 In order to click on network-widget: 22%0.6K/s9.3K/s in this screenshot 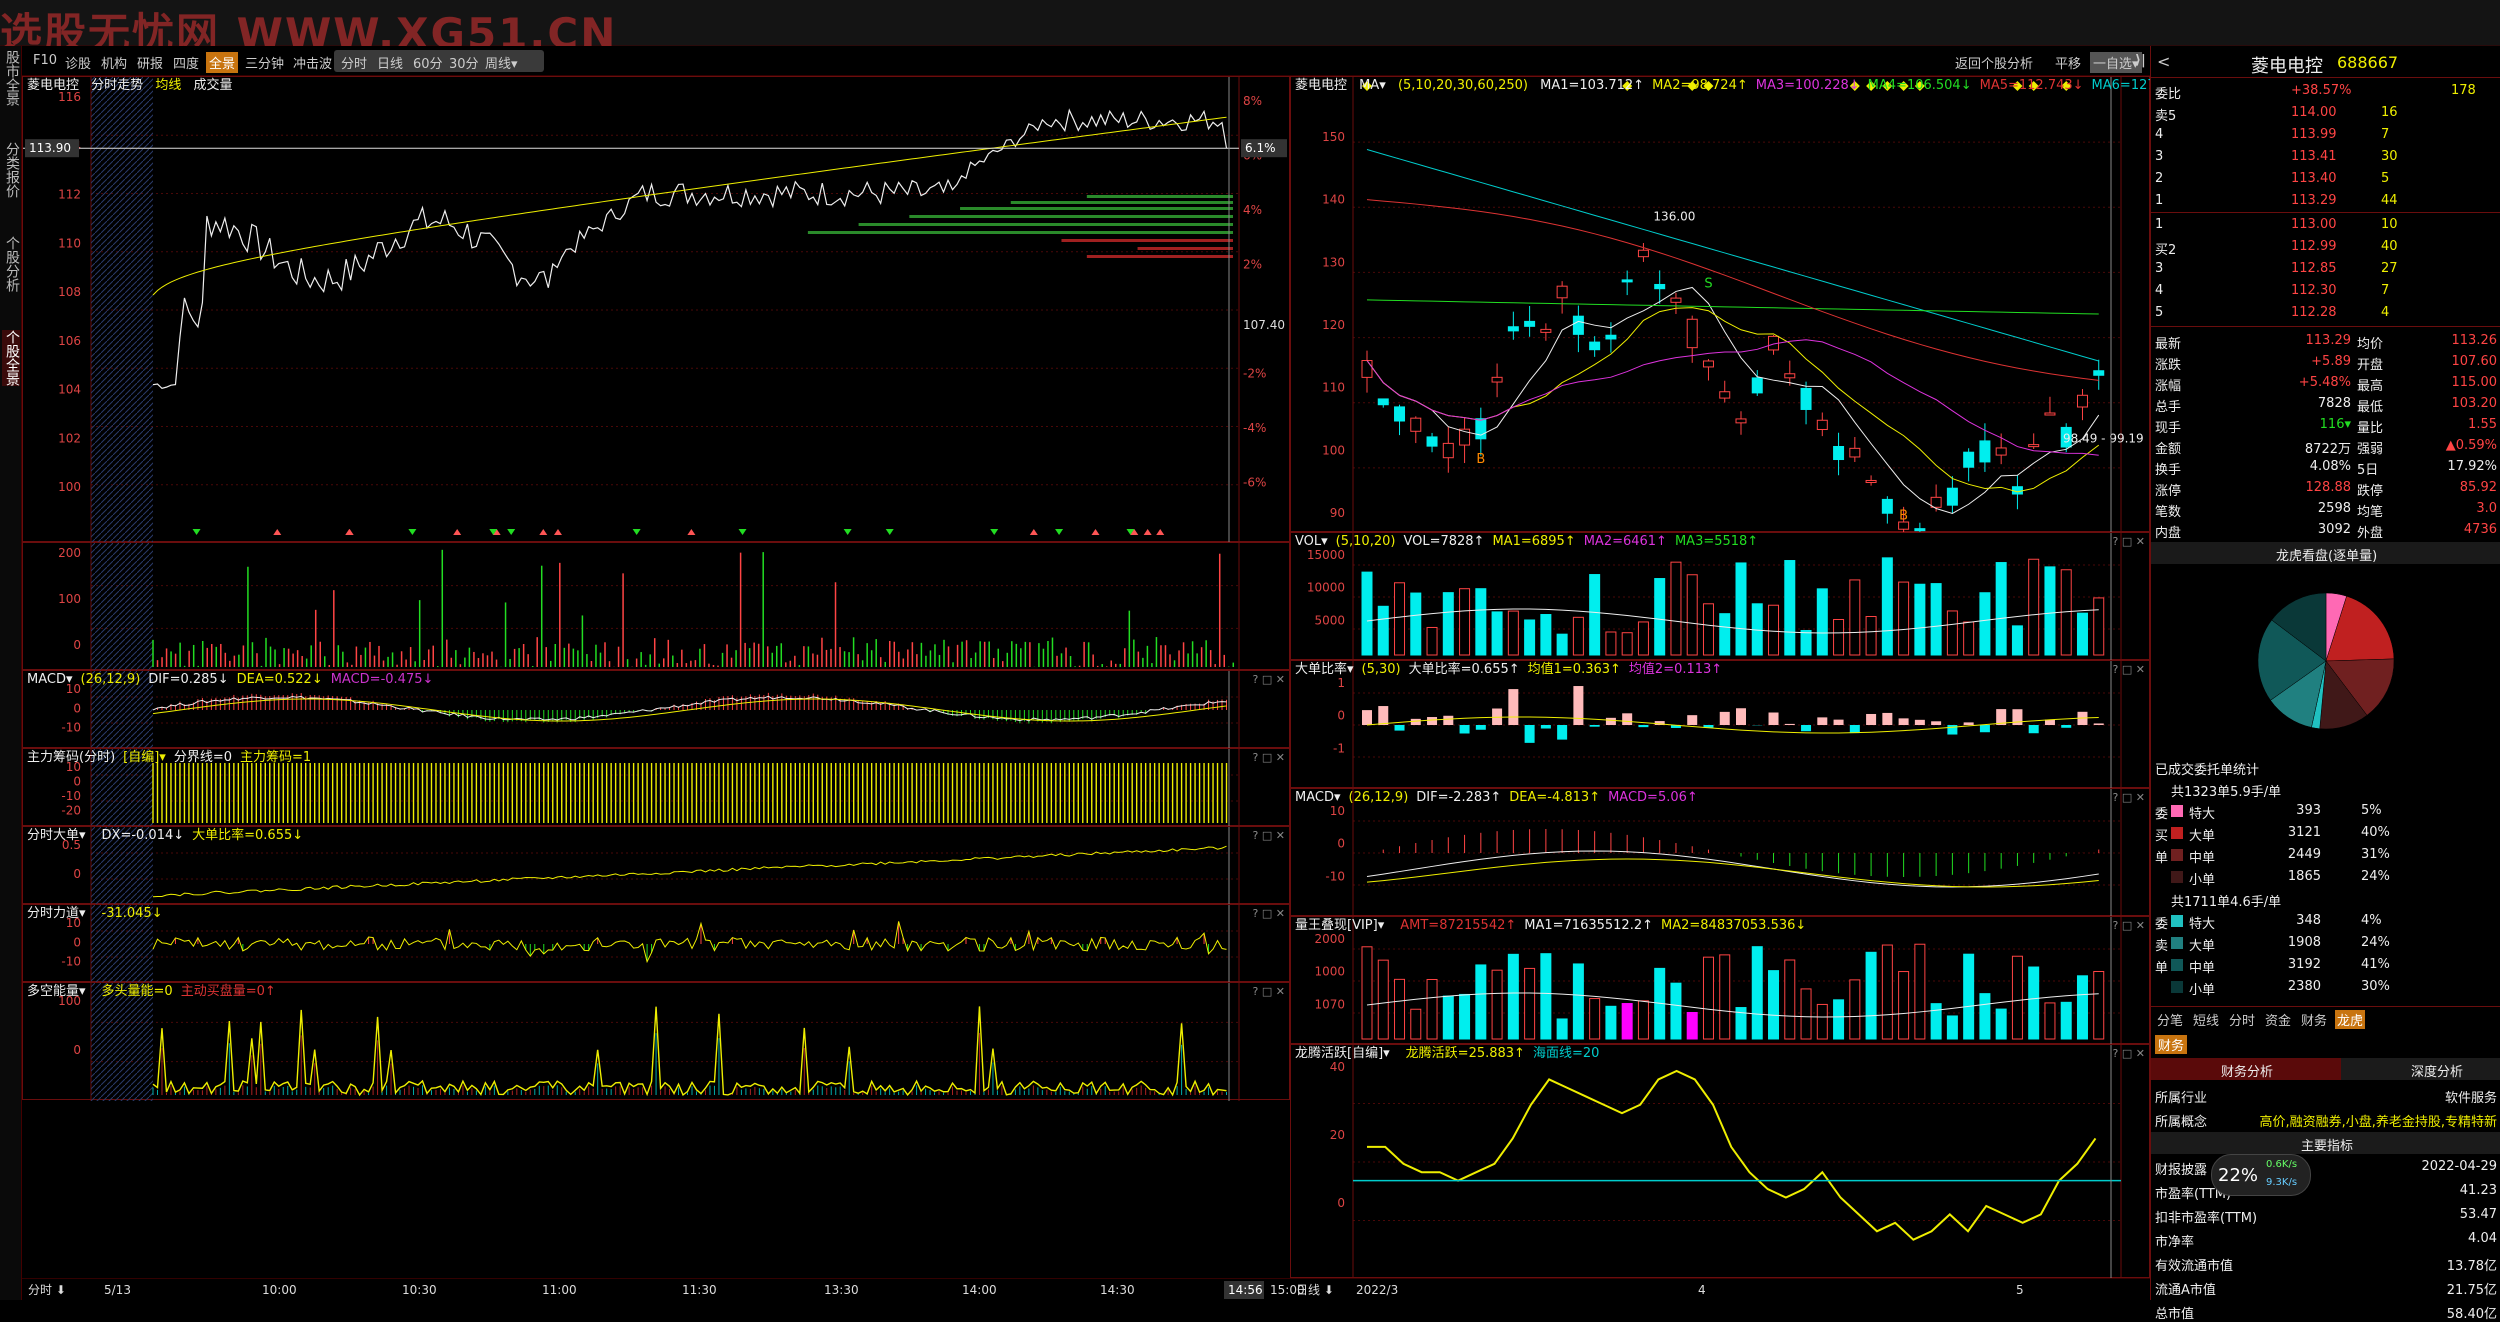, I will do `click(2261, 1175)`.